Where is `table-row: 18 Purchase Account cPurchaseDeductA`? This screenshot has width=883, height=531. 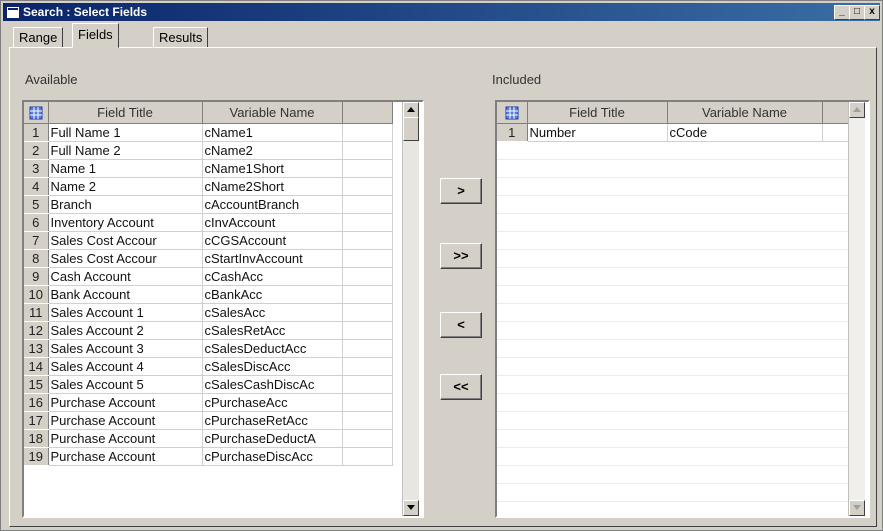 table-row: 18 Purchase Account cPurchaseDeductA is located at coordinates (208, 438).